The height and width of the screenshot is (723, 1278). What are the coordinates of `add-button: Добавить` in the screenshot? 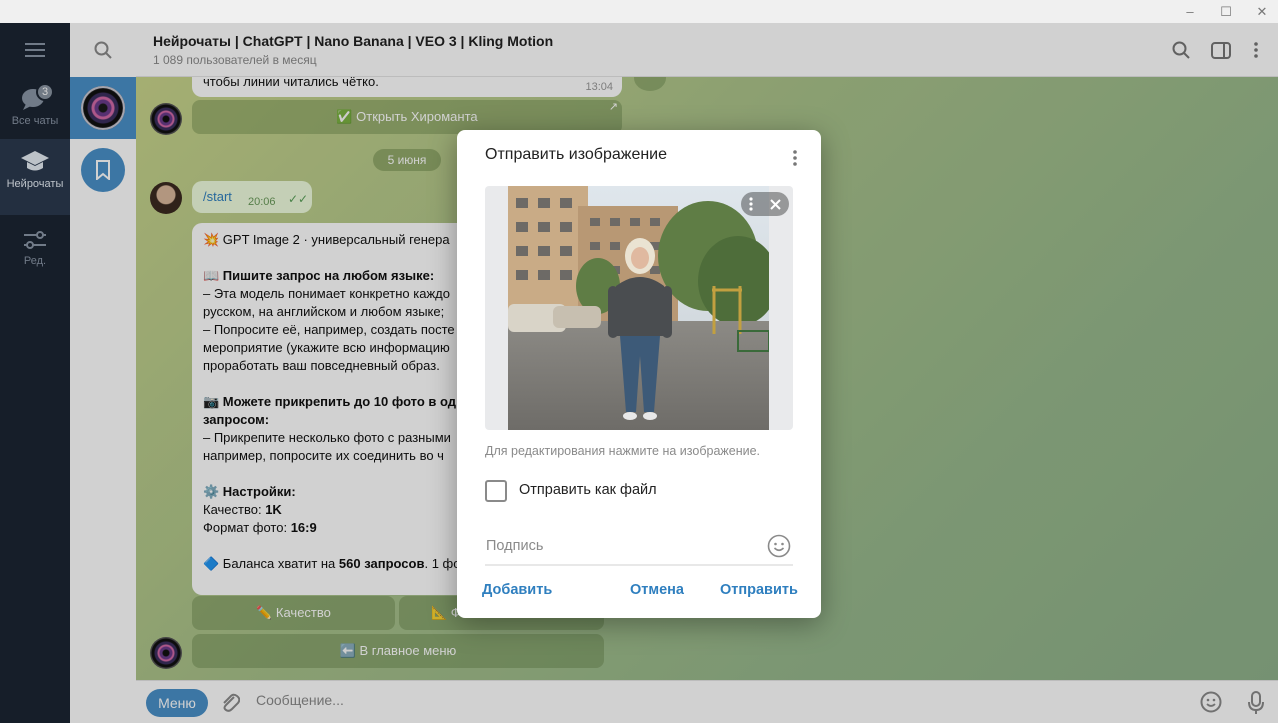 It's located at (517, 590).